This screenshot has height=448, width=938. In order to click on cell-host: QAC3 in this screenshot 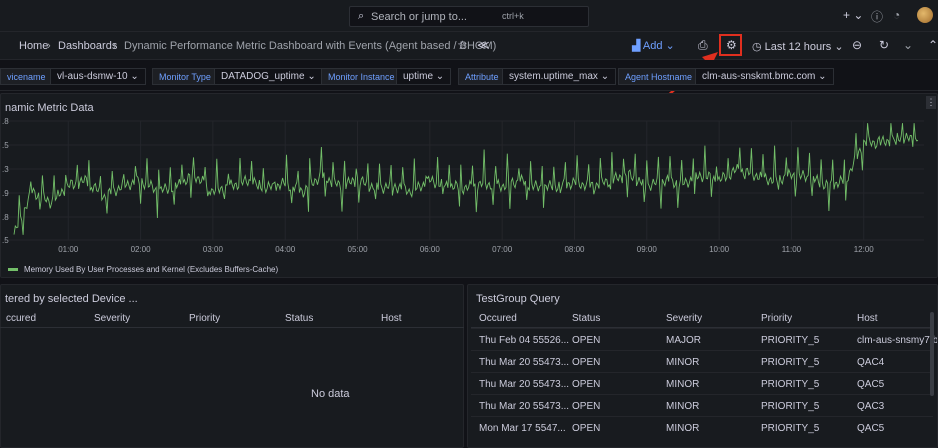, I will do `click(871, 406)`.